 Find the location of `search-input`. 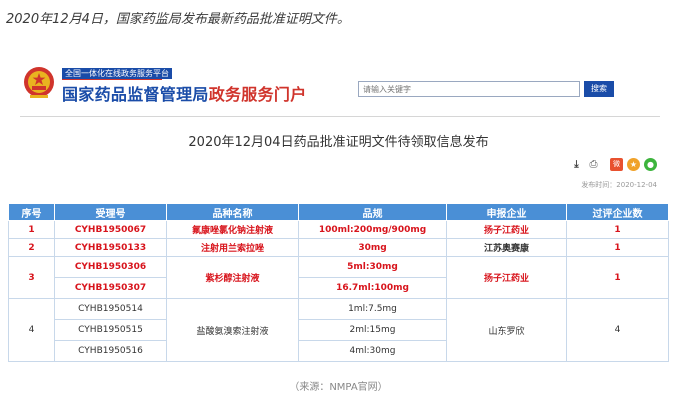

search-input is located at coordinates (469, 89).